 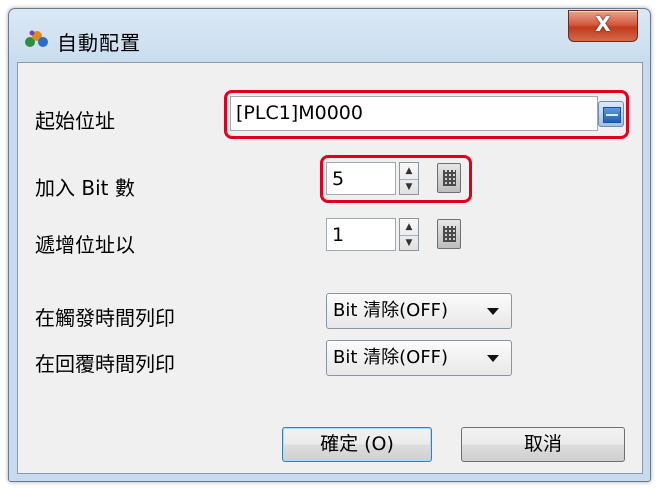 I want to click on increment-spinner: ▲ ▼, so click(x=409, y=234).